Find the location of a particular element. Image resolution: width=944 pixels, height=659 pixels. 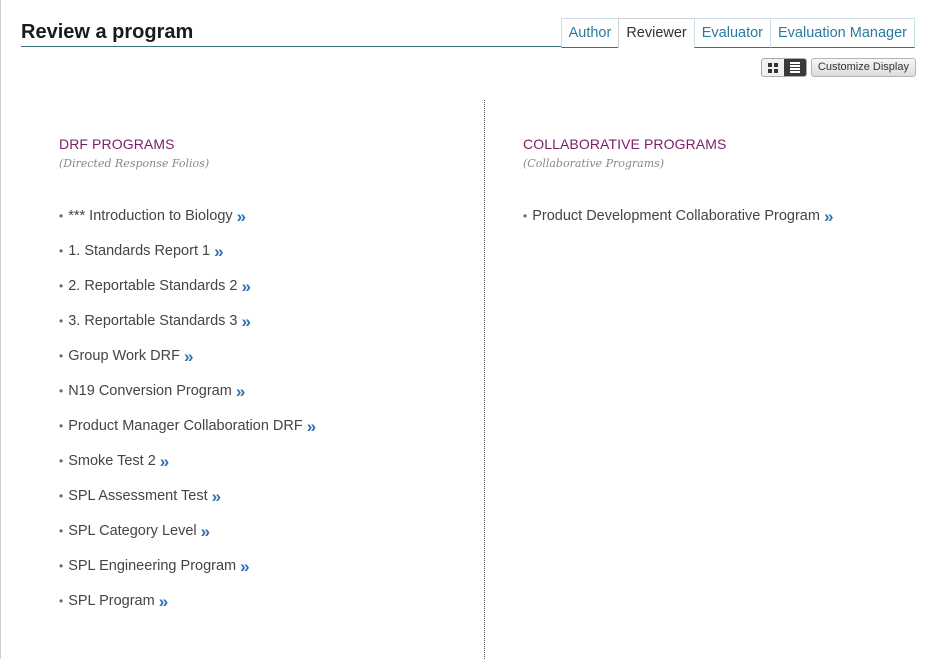

program-link: Smoke Test 2 is located at coordinates (112, 461).